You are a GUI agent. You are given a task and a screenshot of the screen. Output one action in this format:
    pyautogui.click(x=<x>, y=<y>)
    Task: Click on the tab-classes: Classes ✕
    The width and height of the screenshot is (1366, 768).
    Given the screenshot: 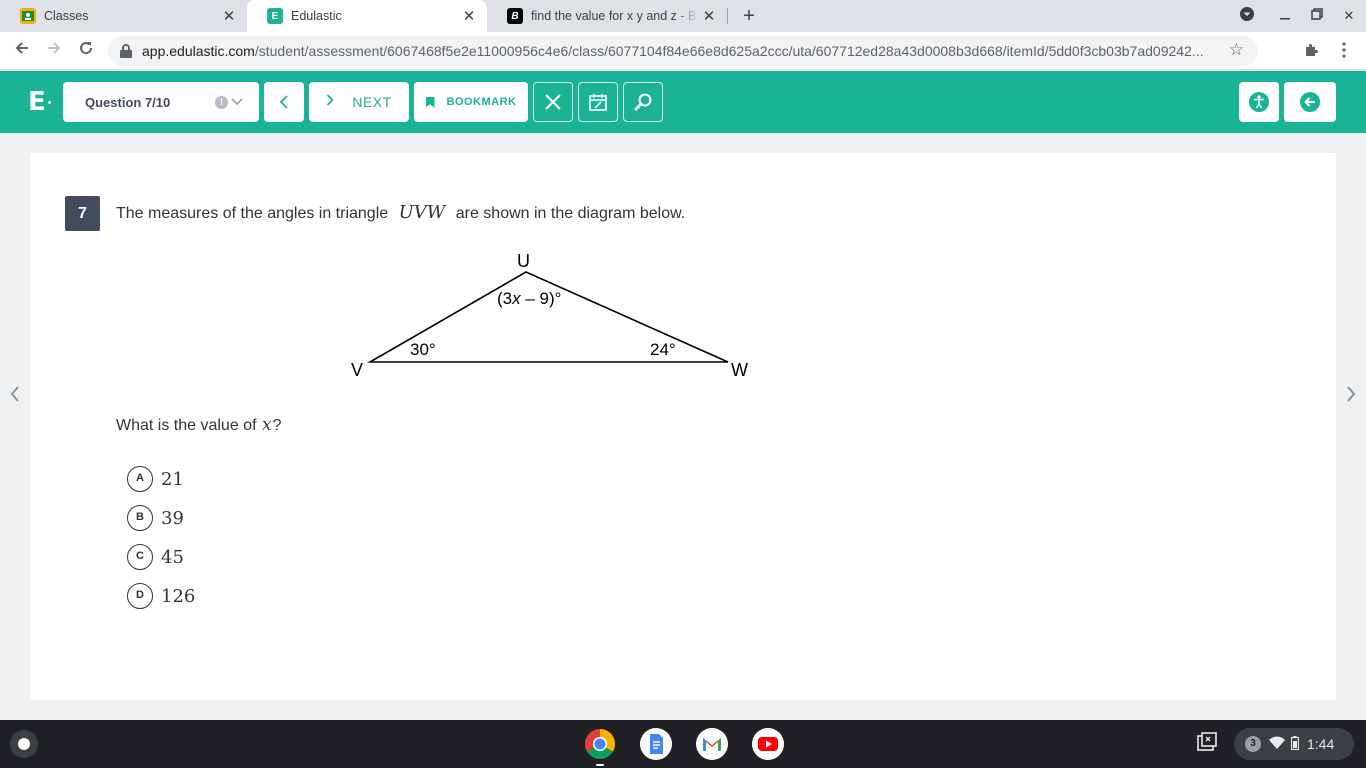 What is the action you would take?
    pyautogui.click(x=123, y=16)
    